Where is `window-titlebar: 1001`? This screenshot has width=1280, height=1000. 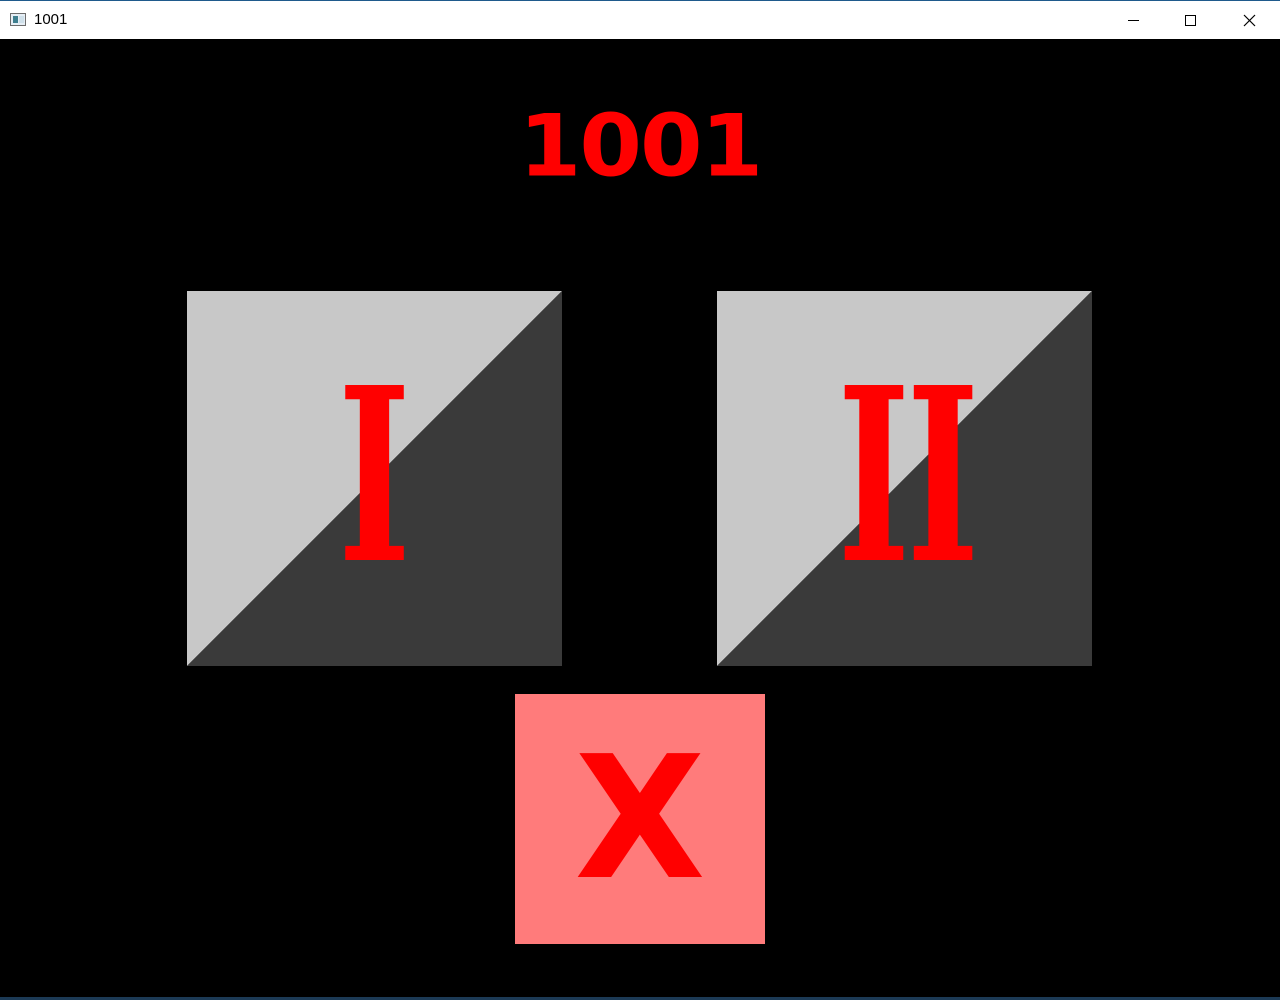 window-titlebar: 1001 is located at coordinates (640, 20).